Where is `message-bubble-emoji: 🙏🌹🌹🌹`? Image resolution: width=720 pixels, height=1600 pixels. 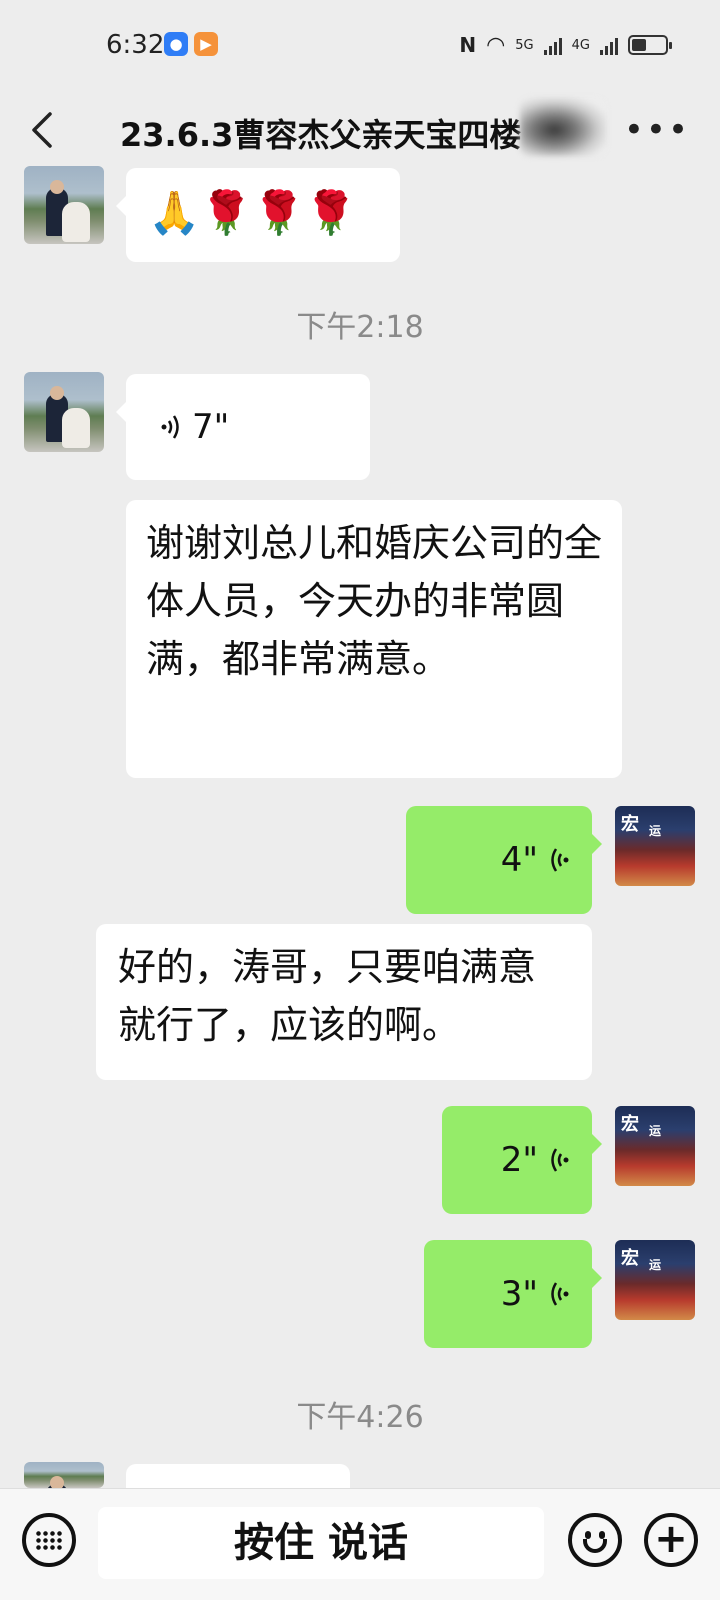 message-bubble-emoji: 🙏🌹🌹🌹 is located at coordinates (258, 215).